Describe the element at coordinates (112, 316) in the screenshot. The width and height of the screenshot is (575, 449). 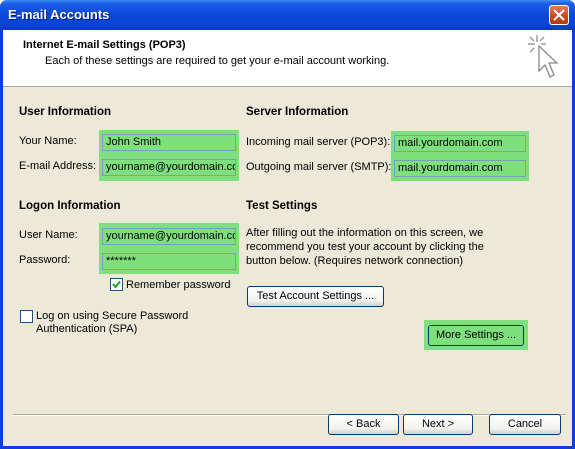
I see `spa-label-line-1: Log on using Secure Password` at that location.